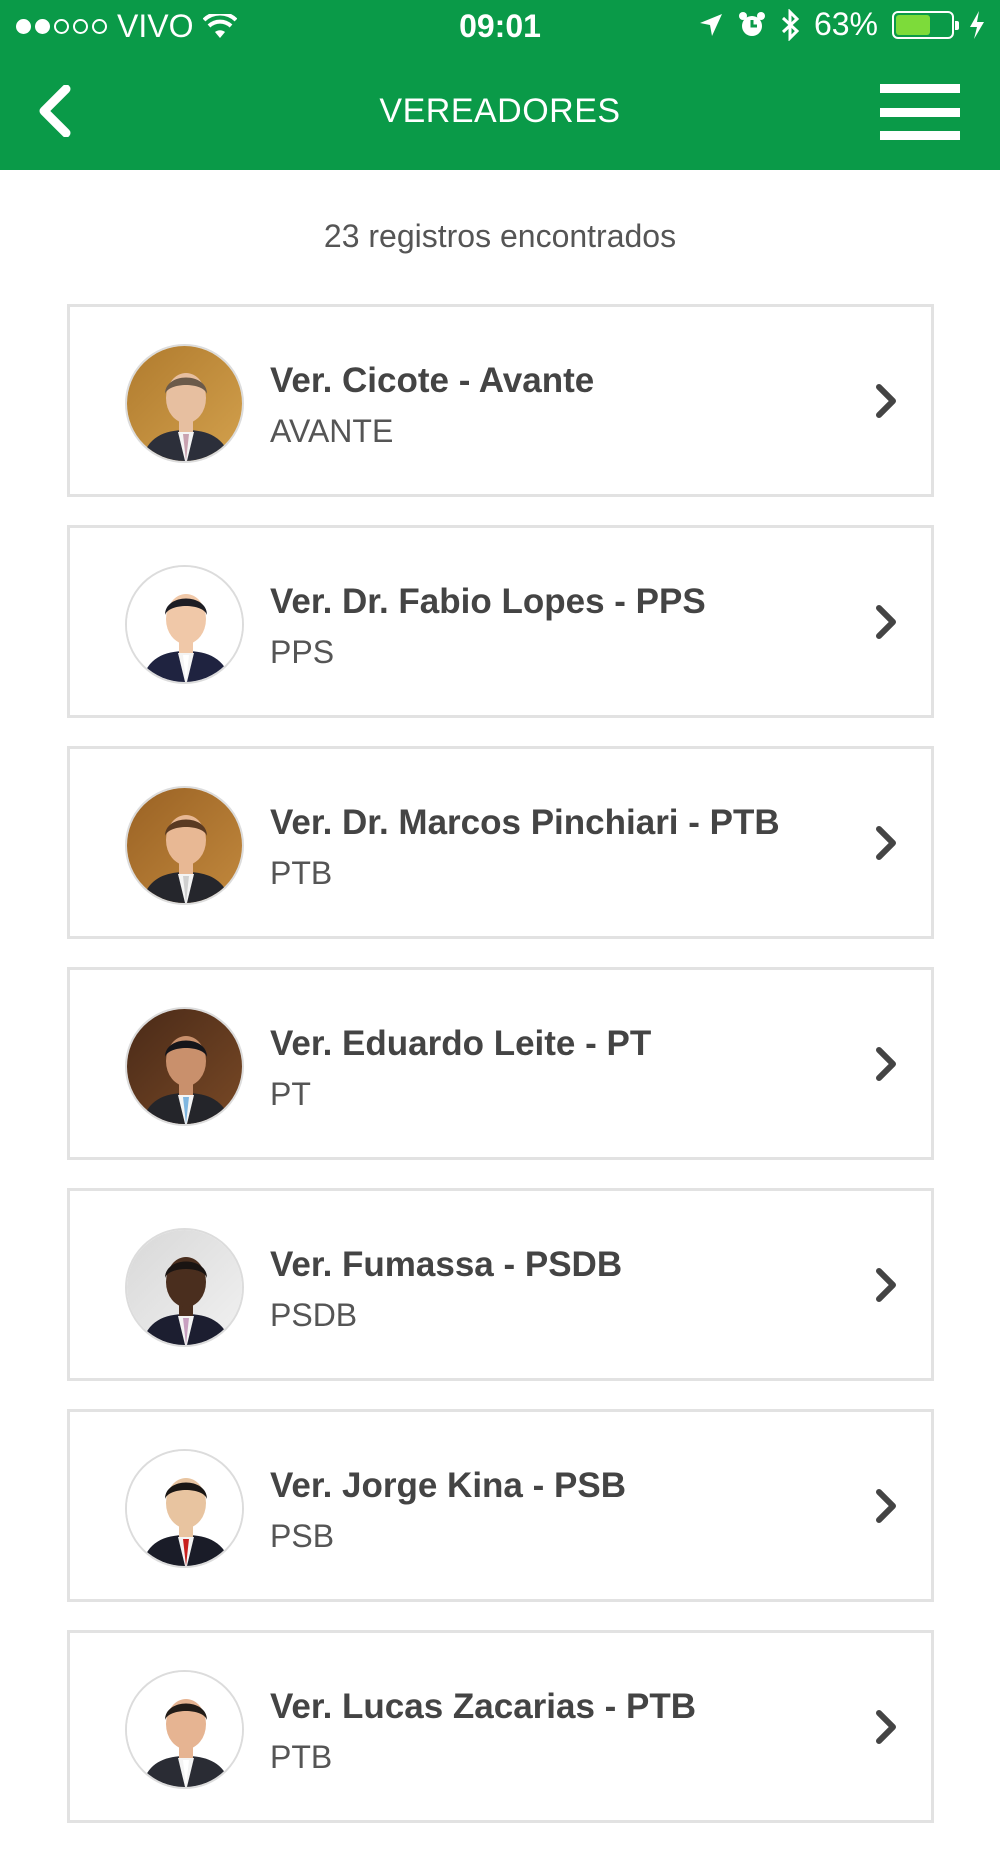 Image resolution: width=1000 pixels, height=1851 pixels. What do you see at coordinates (461, 1043) in the screenshot?
I see `councillor-name: Ver. Eduardo Leite - PT` at bounding box center [461, 1043].